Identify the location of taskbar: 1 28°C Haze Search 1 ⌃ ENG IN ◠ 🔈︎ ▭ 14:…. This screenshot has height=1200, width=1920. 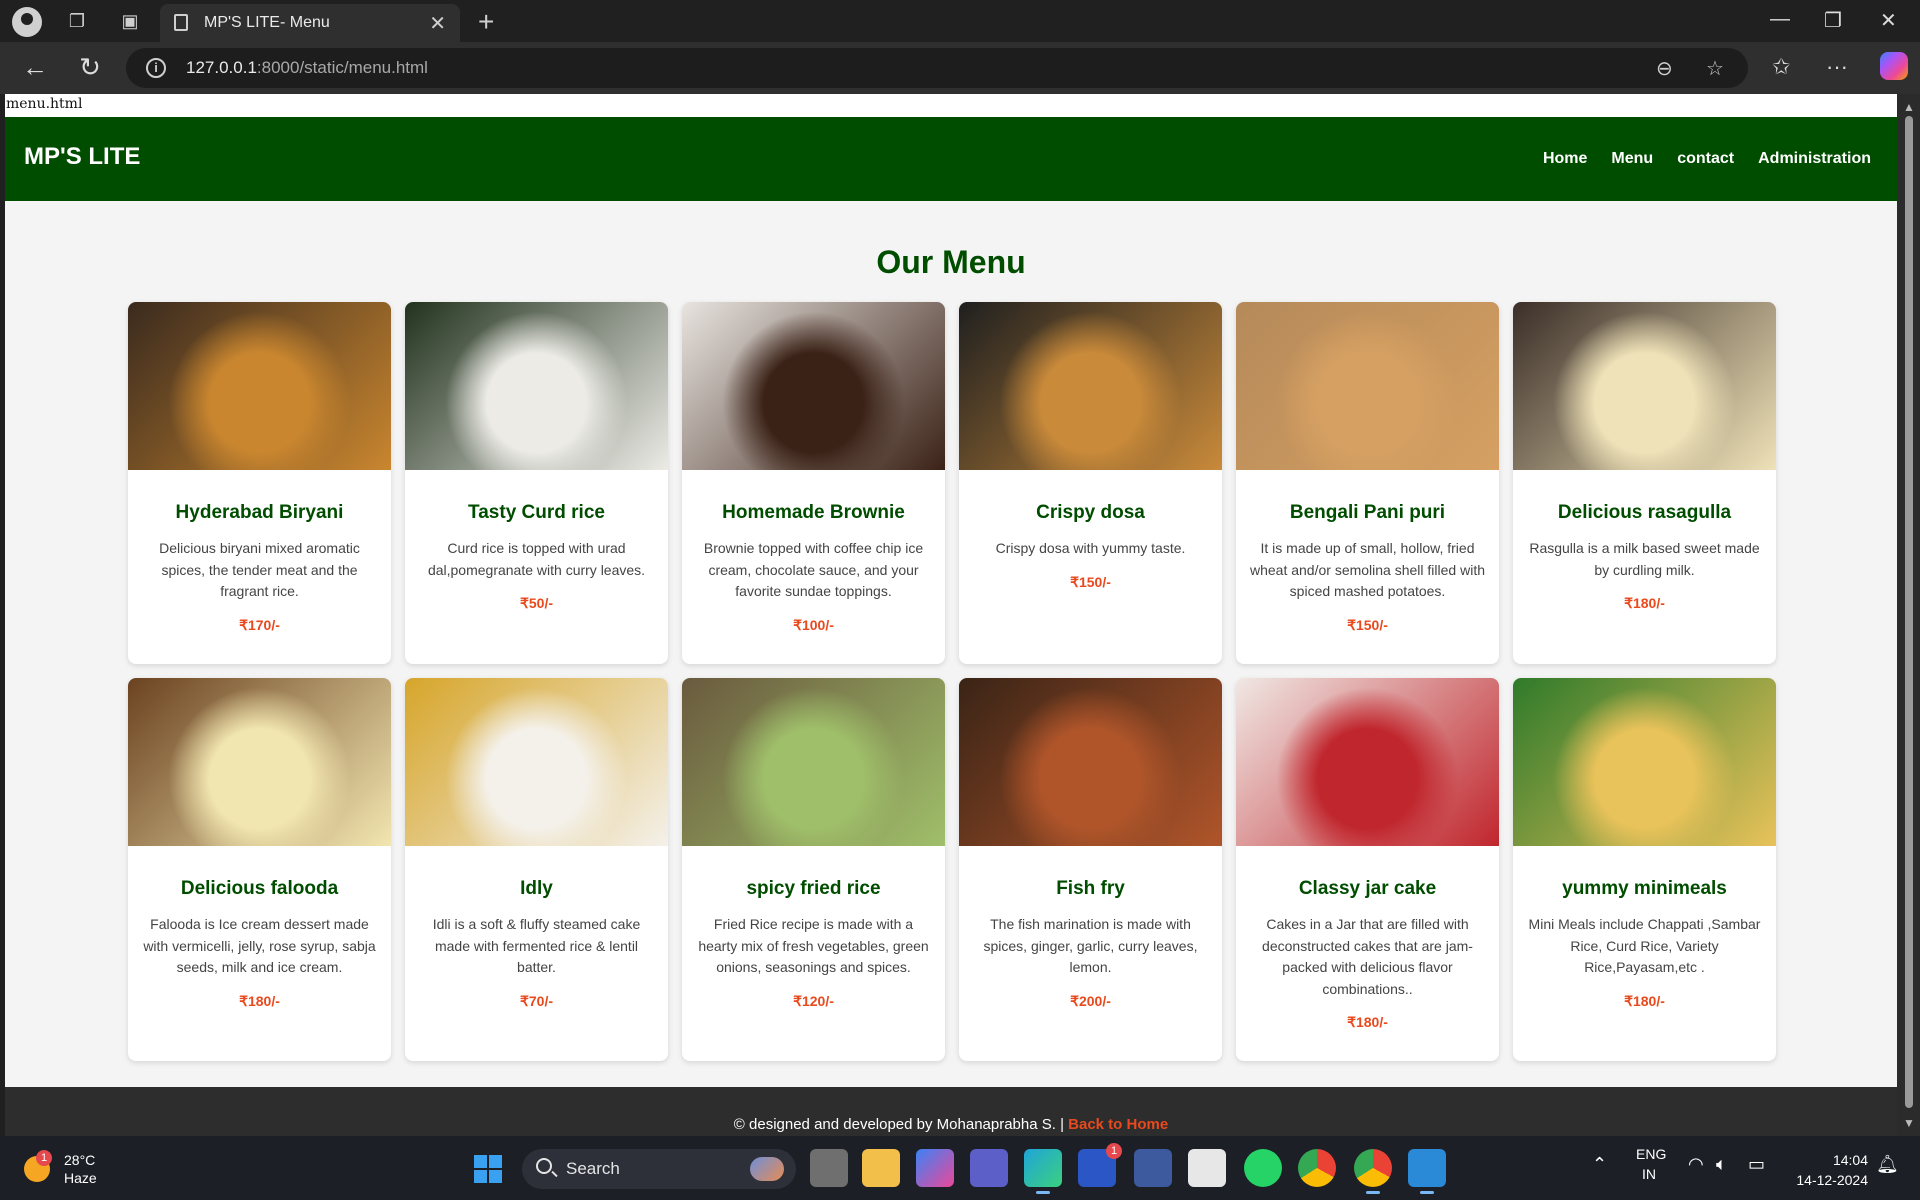
(960, 1168).